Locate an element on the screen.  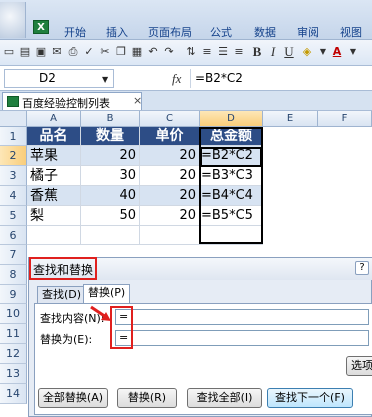
tab-formulas: 公式 is located at coordinates (221, 32).